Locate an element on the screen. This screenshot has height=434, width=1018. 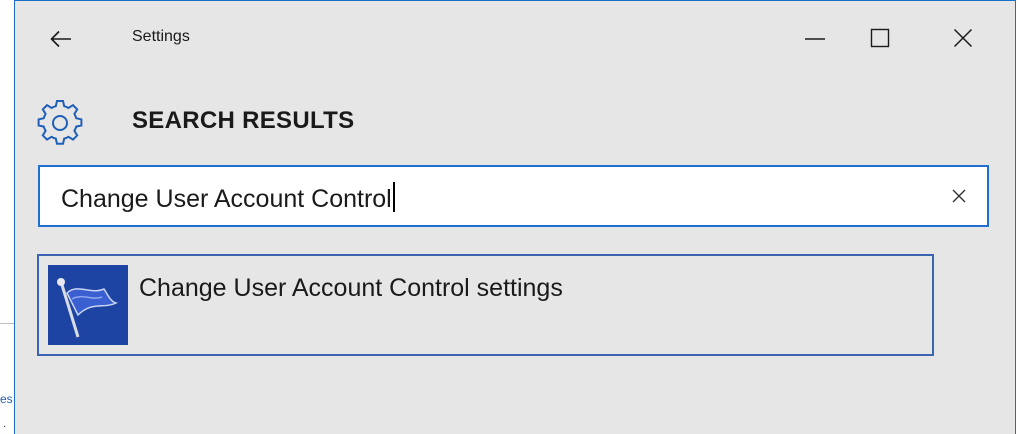
search-input: Change User Account Control is located at coordinates (228, 198).